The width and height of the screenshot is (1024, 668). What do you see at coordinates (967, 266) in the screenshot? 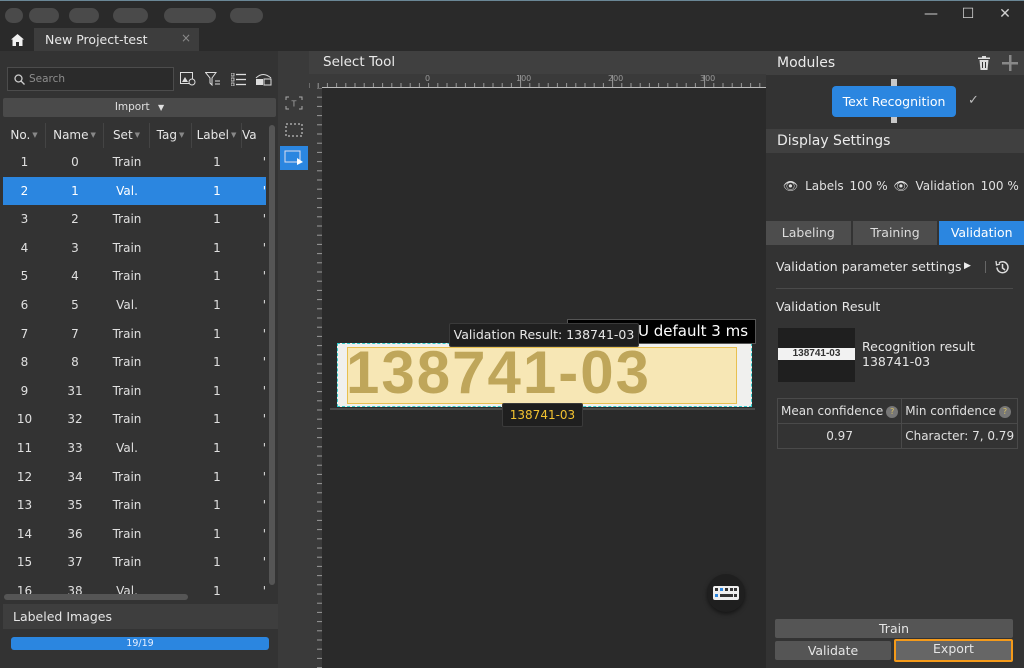
I see `expand-arrow-icon: ▶` at bounding box center [967, 266].